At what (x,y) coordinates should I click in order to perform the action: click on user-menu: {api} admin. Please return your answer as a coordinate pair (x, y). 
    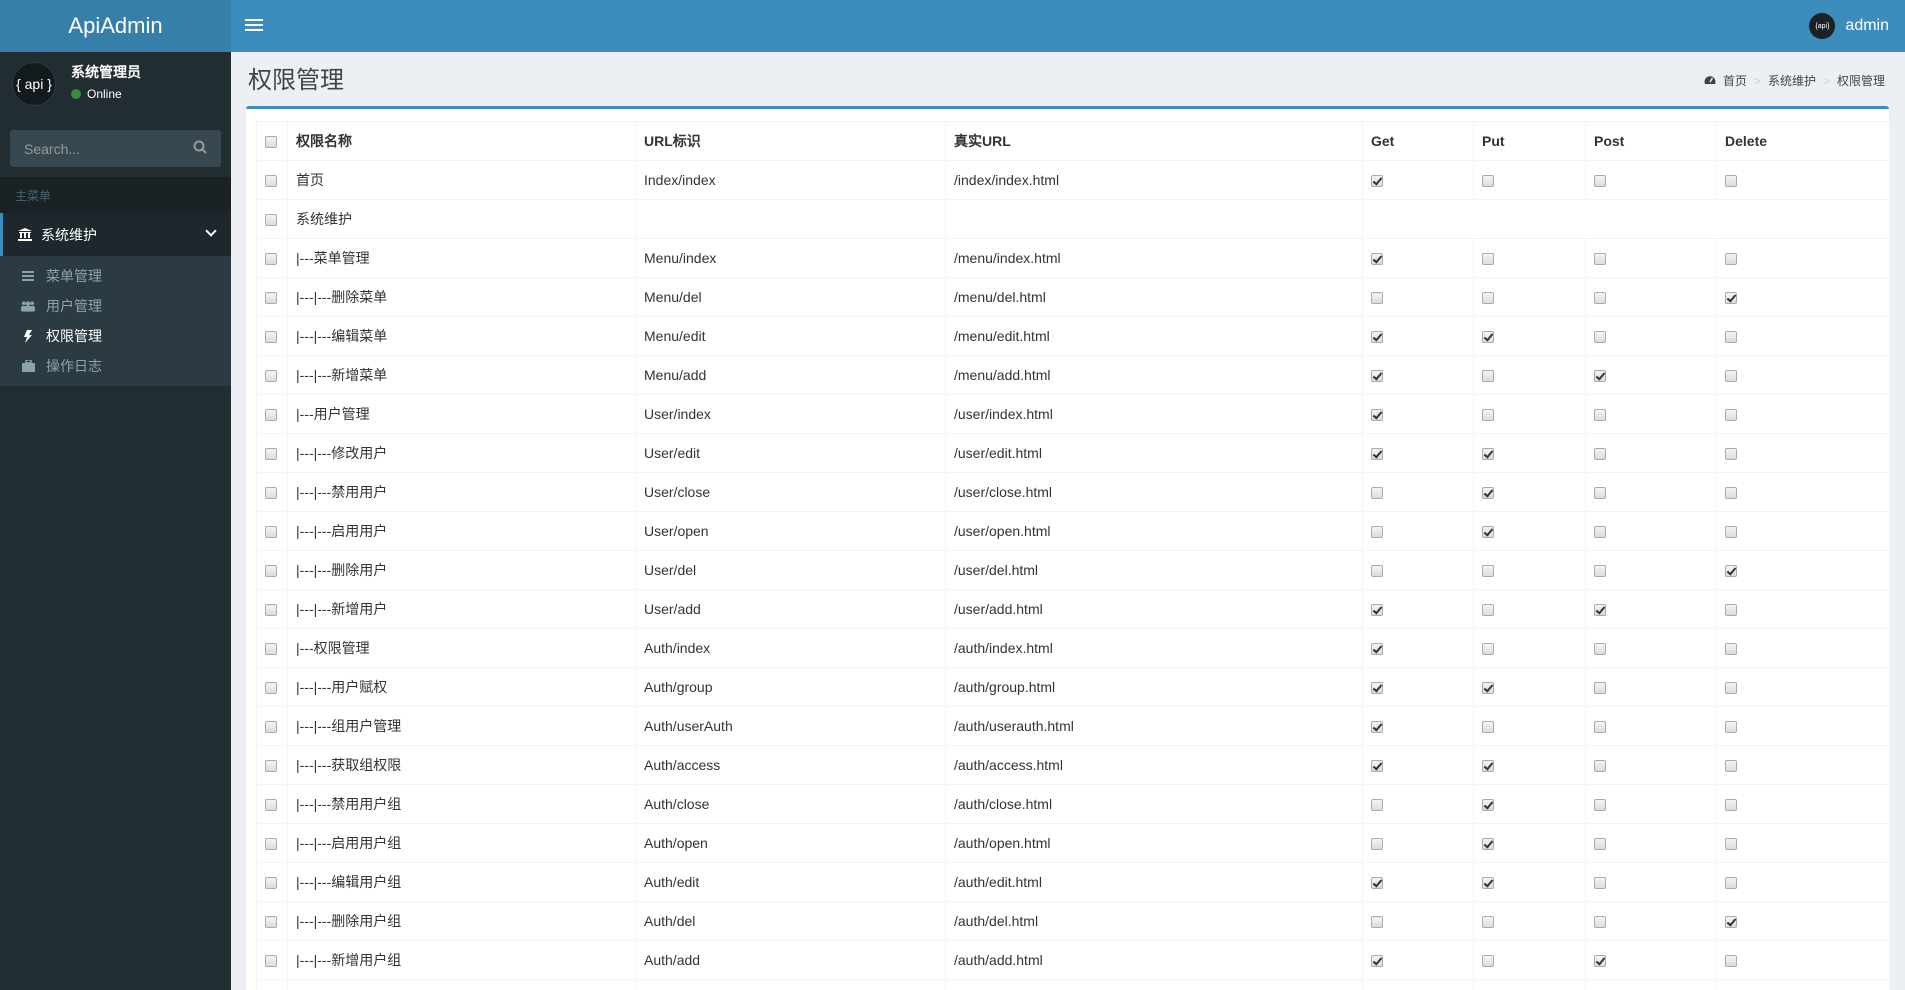
    Looking at the image, I should click on (1849, 26).